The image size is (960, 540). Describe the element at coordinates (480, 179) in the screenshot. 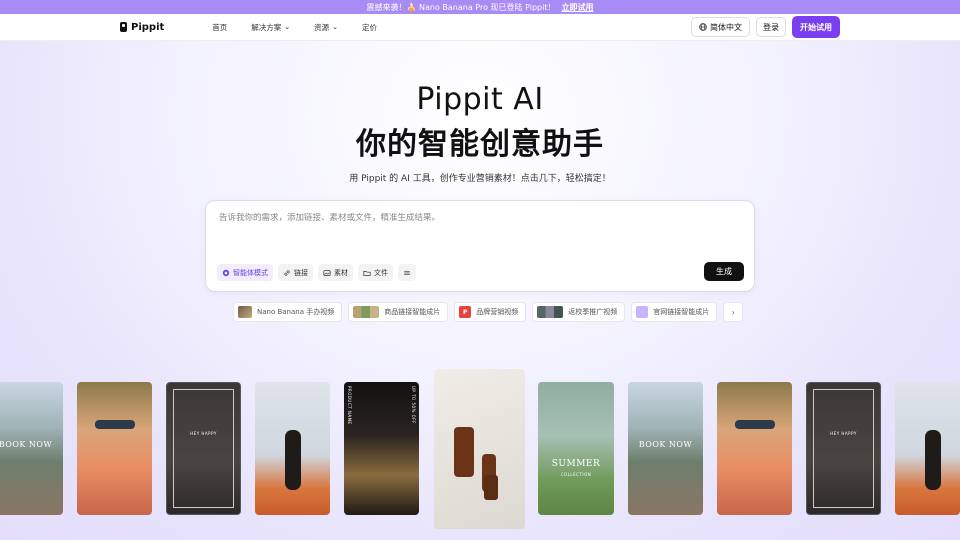

I see `hero-subtitle: 用 Pippit 的 AI 工具，创作专业营销素材！点击几下，轻松搞定！` at that location.